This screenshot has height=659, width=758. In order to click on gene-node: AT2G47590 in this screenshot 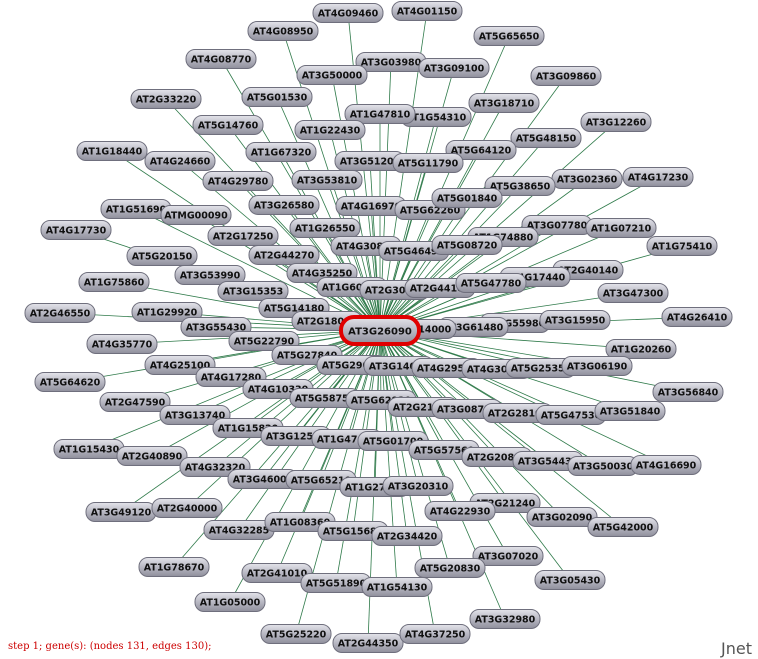, I will do `click(135, 402)`.